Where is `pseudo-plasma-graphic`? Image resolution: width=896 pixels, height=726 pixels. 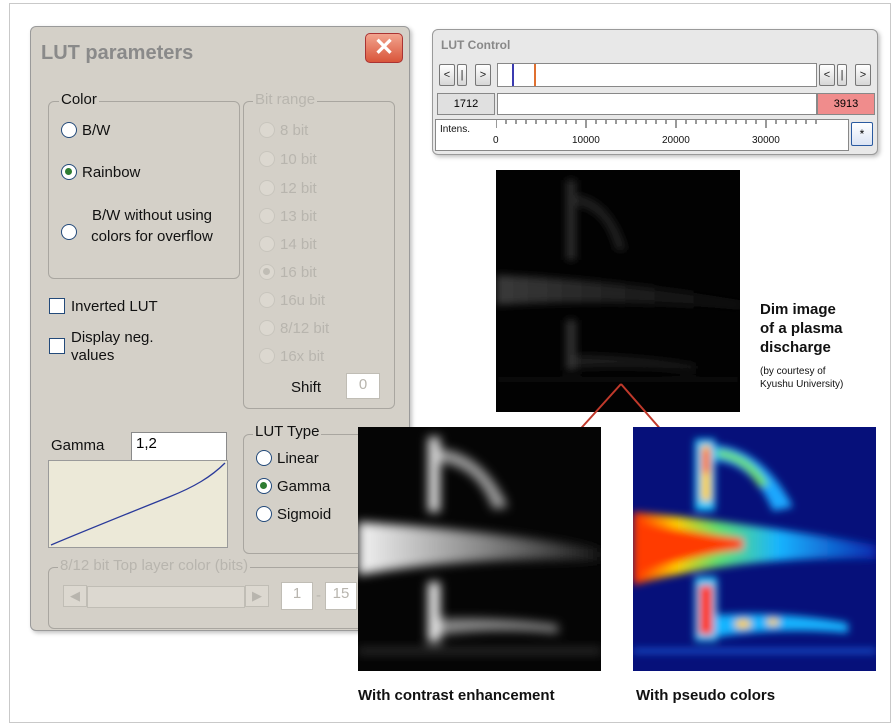
pseudo-plasma-graphic is located at coordinates (754, 546).